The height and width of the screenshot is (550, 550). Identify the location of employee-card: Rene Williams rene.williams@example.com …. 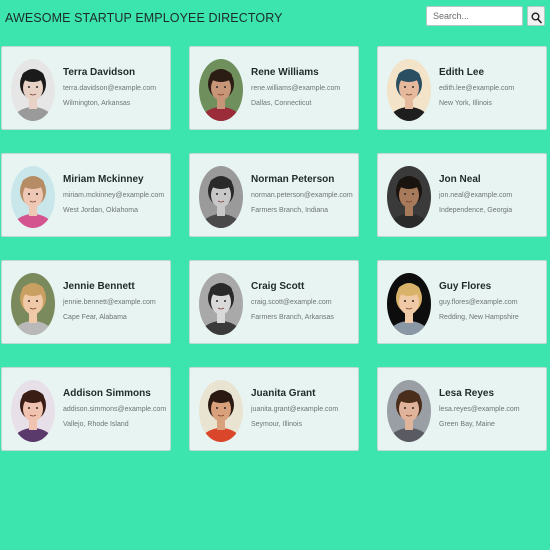
(274, 88).